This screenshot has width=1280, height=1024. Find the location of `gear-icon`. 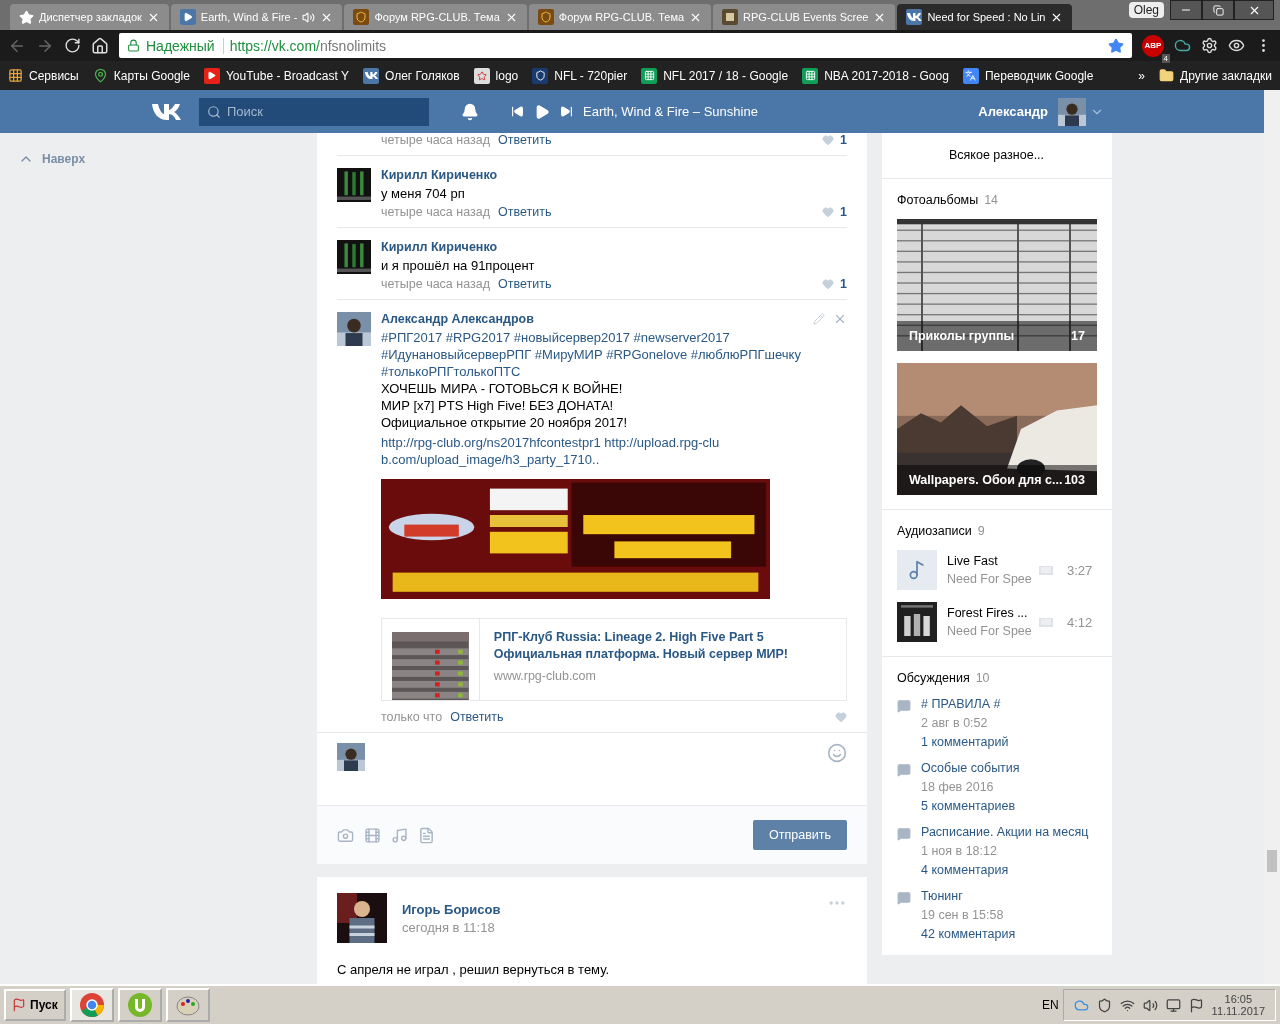

gear-icon is located at coordinates (1209, 45).